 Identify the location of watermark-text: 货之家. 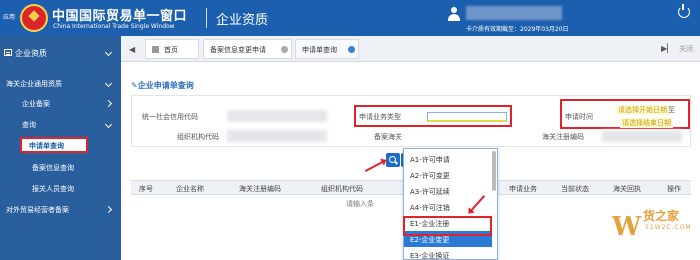
(661, 216).